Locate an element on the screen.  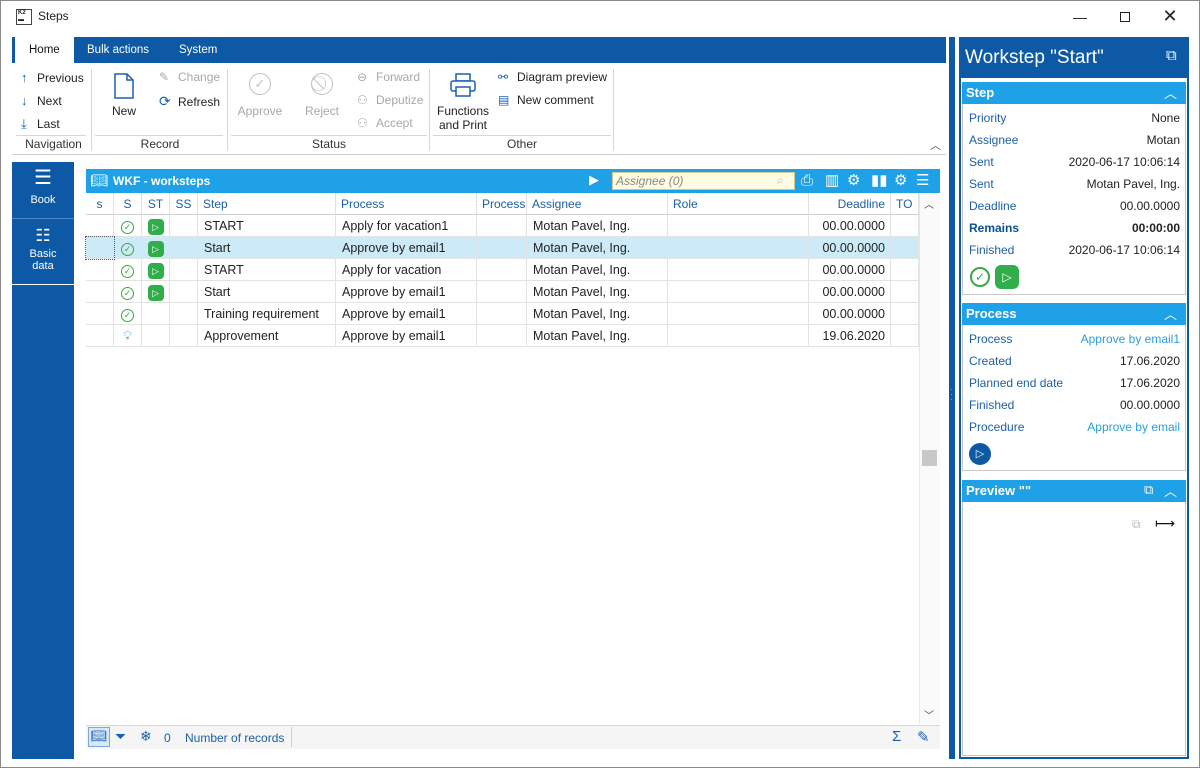
tab-system: System is located at coordinates (198, 50).